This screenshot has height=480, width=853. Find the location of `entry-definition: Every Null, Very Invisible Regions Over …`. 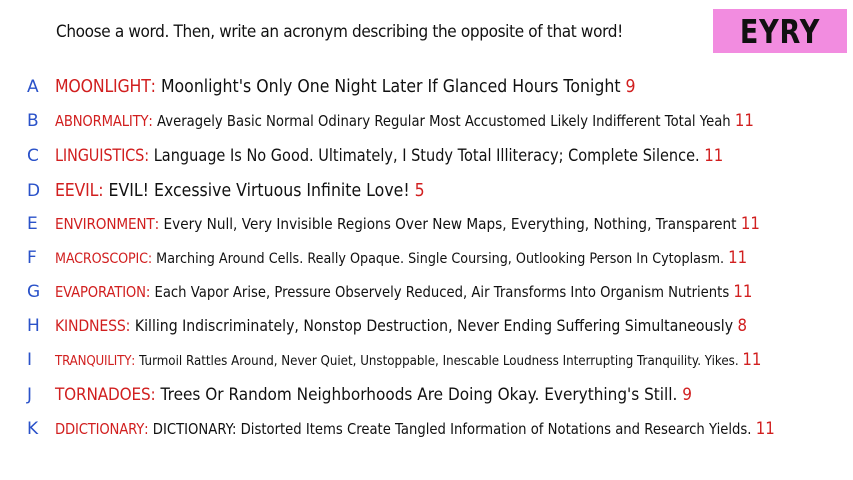

entry-definition: Every Null, Very Invisible Regions Over … is located at coordinates (450, 224).